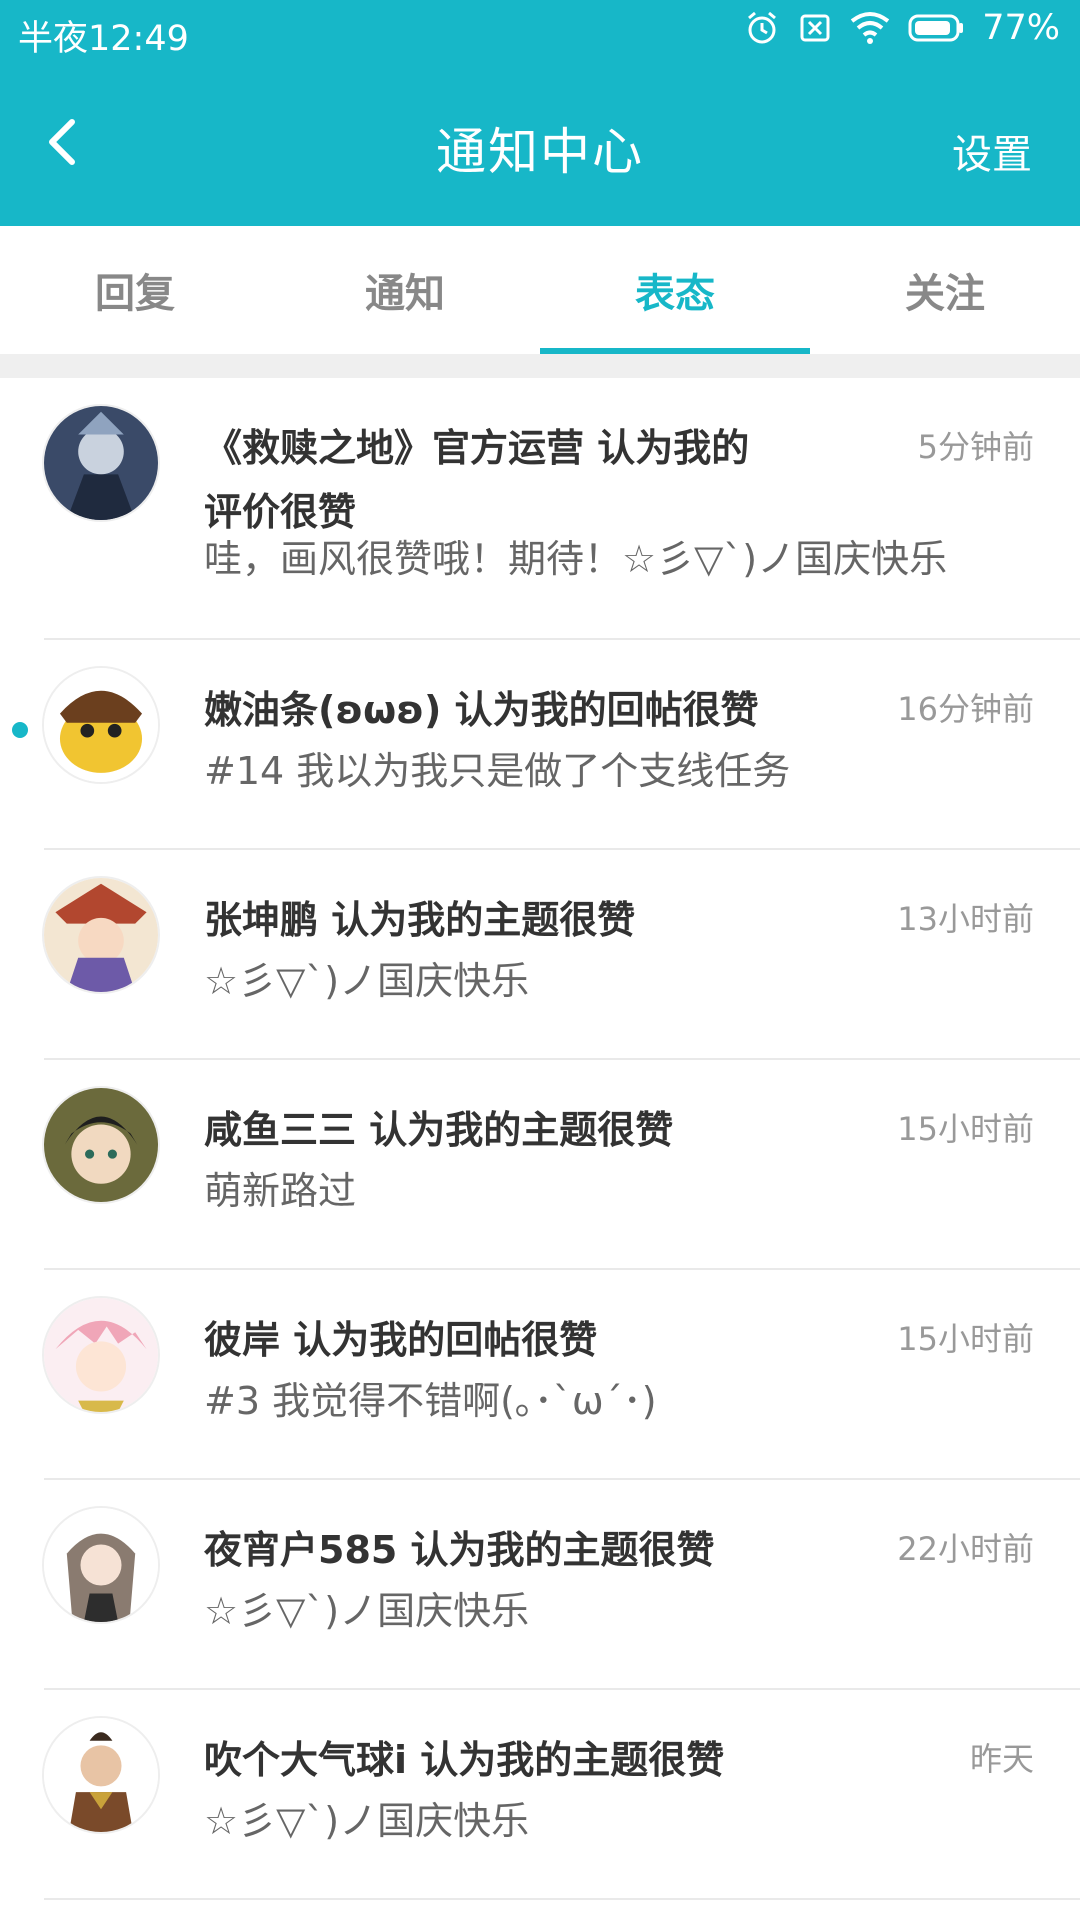 This screenshot has width=1080, height=1920. I want to click on status-bar: 半夜12:49 77%, so click(540, 30).